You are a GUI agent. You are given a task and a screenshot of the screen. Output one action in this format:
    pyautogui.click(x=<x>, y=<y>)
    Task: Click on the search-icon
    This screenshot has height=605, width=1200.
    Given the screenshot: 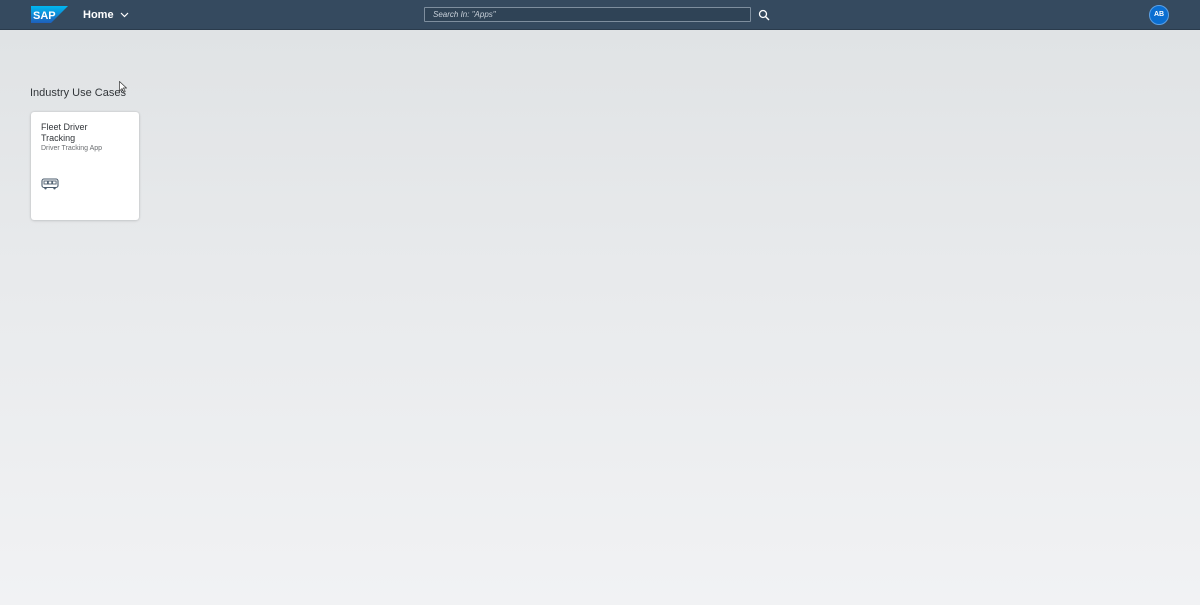 What is the action you would take?
    pyautogui.click(x=764, y=15)
    